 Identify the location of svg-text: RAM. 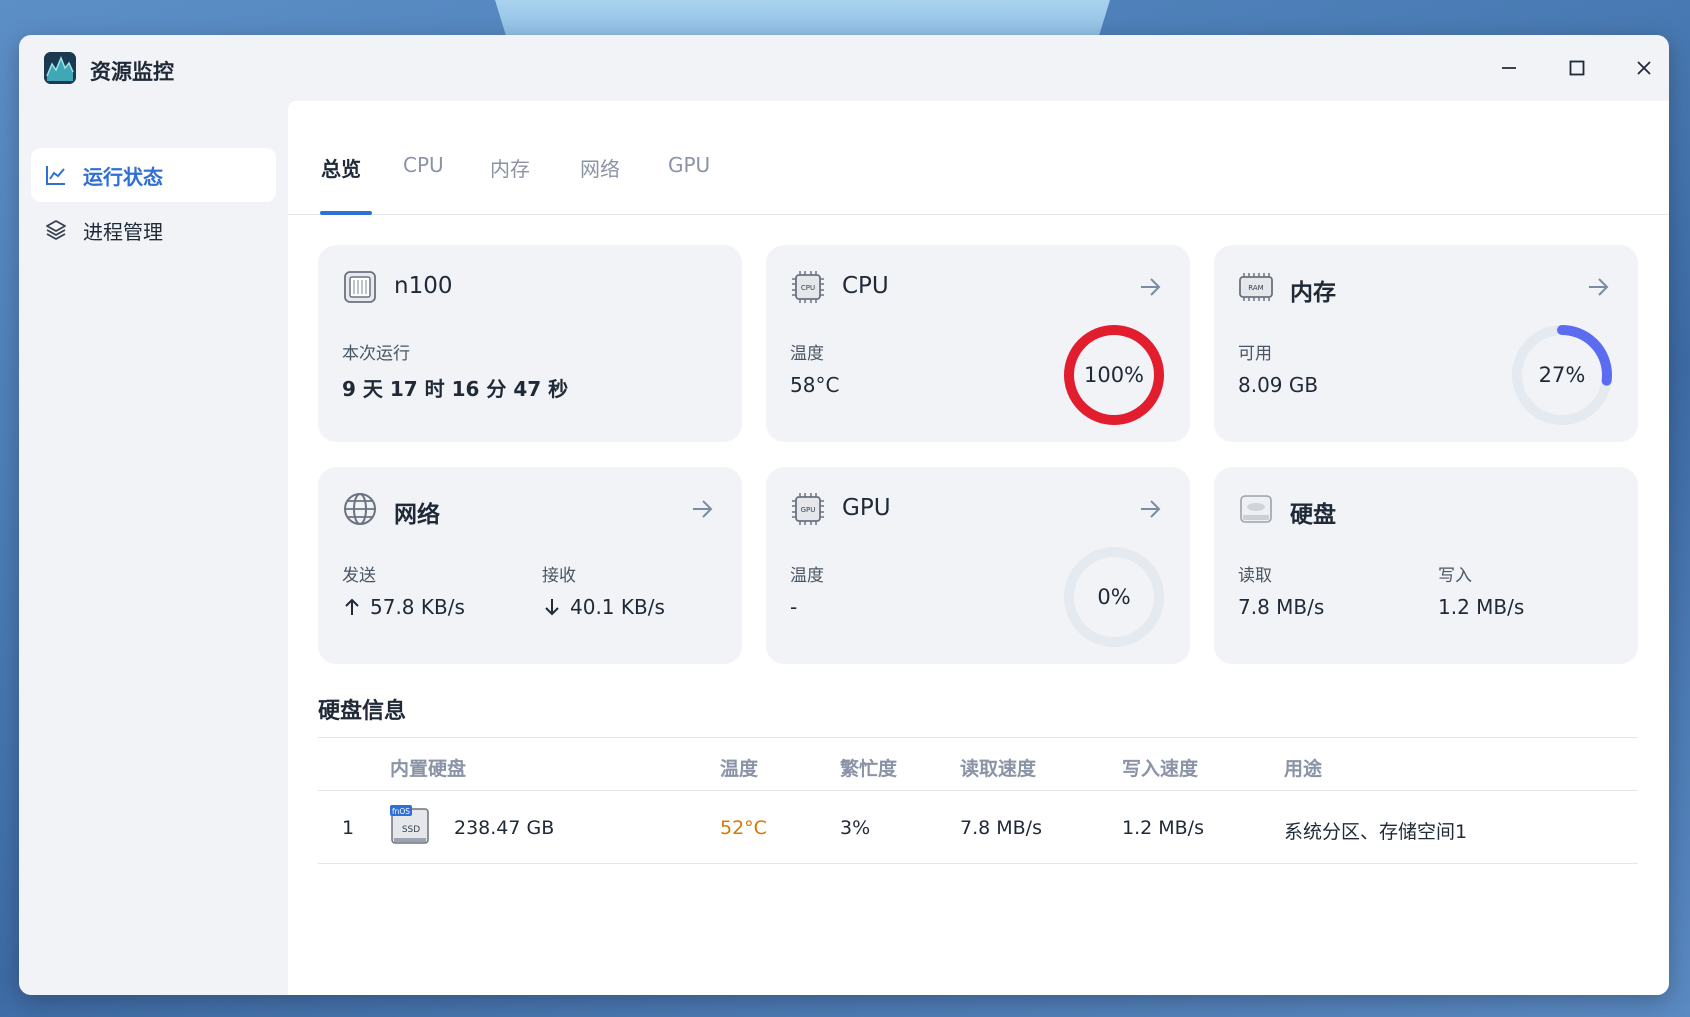
(1255, 288).